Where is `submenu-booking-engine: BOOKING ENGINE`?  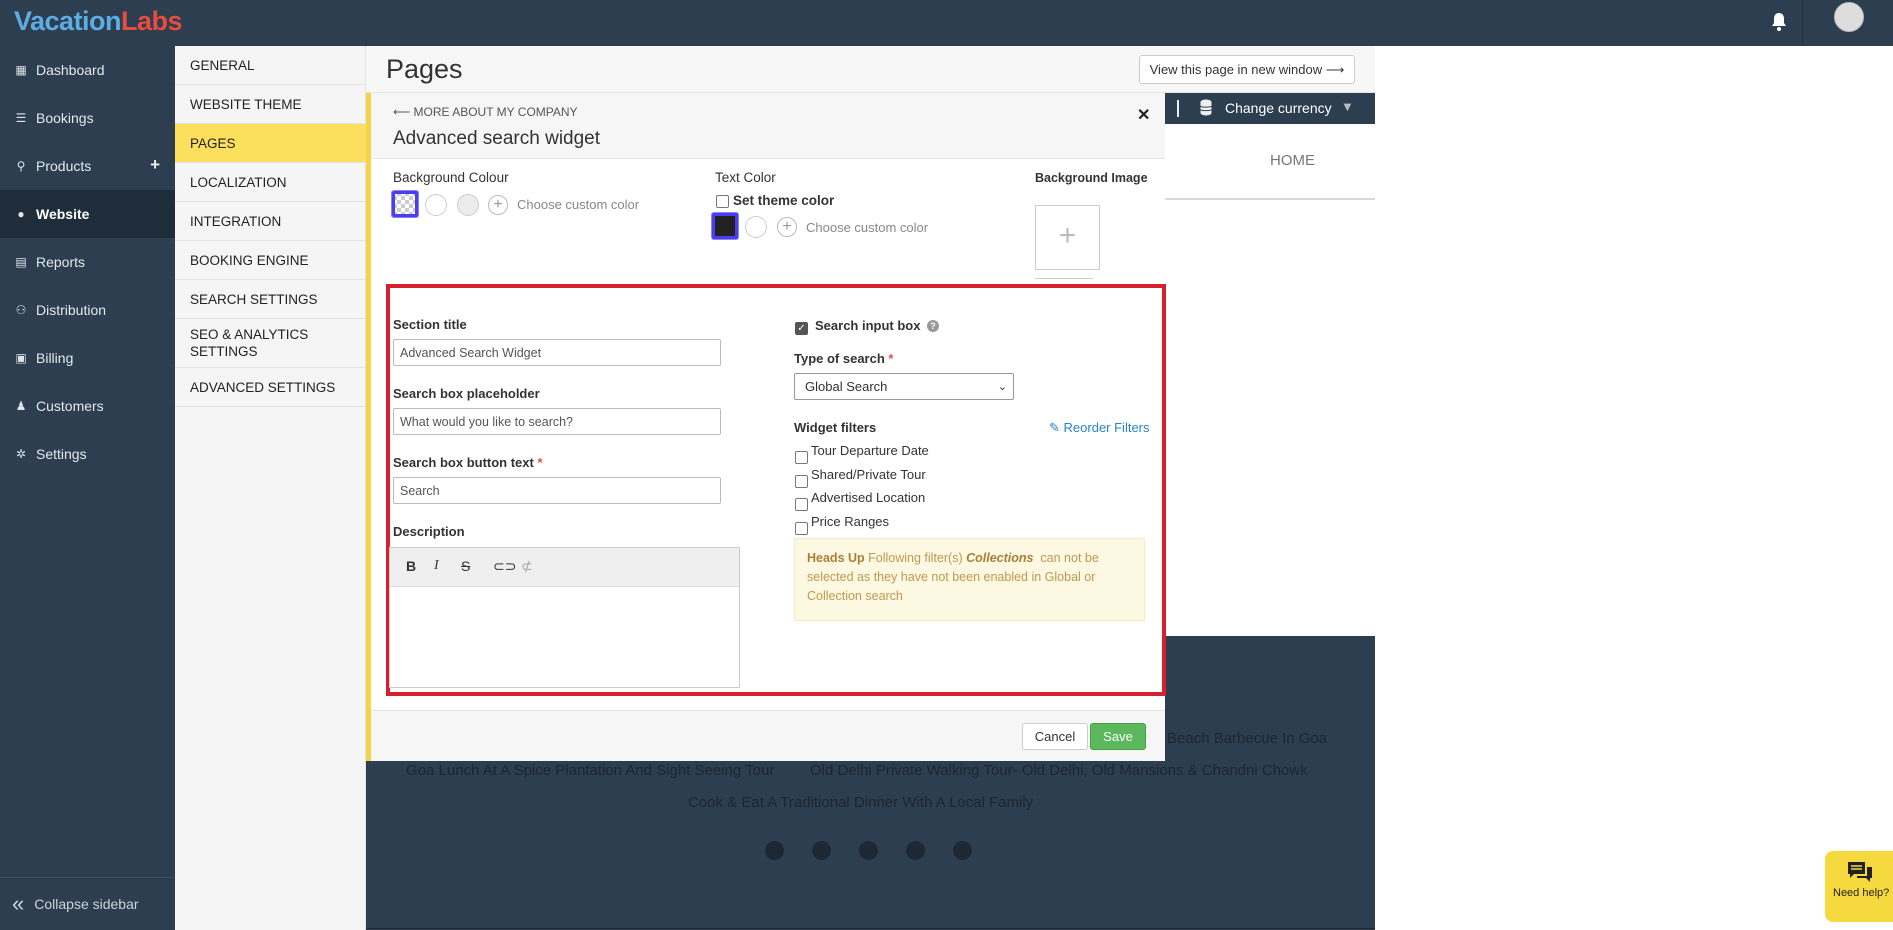
submenu-booking-engine: BOOKING ENGINE is located at coordinates (270, 260).